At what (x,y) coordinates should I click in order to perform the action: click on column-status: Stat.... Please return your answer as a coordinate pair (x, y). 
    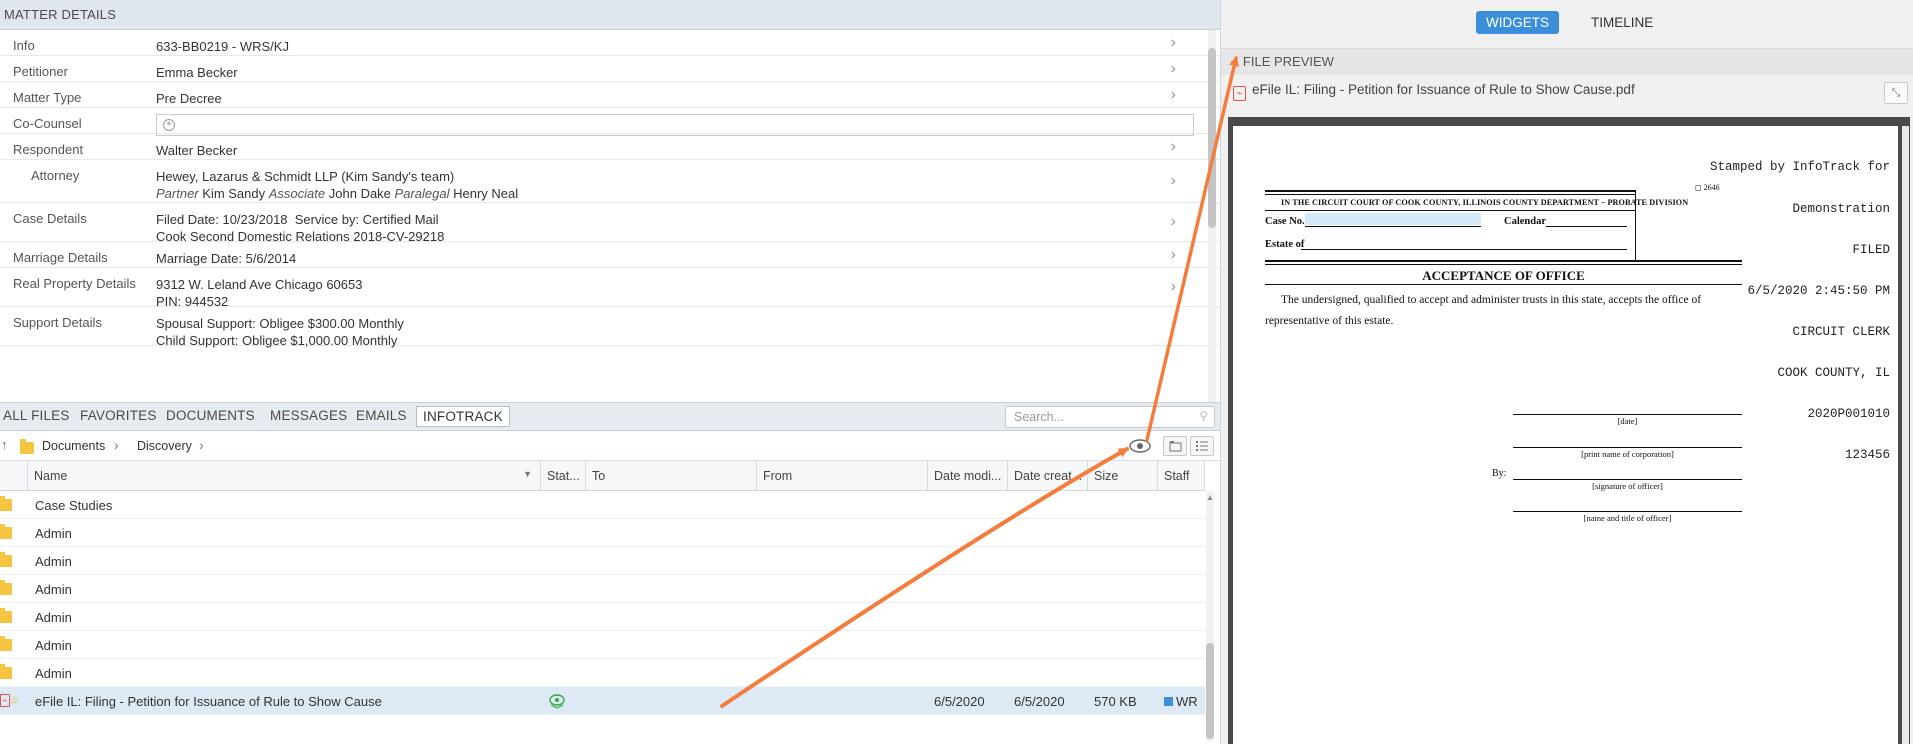
    Looking at the image, I should click on (563, 476).